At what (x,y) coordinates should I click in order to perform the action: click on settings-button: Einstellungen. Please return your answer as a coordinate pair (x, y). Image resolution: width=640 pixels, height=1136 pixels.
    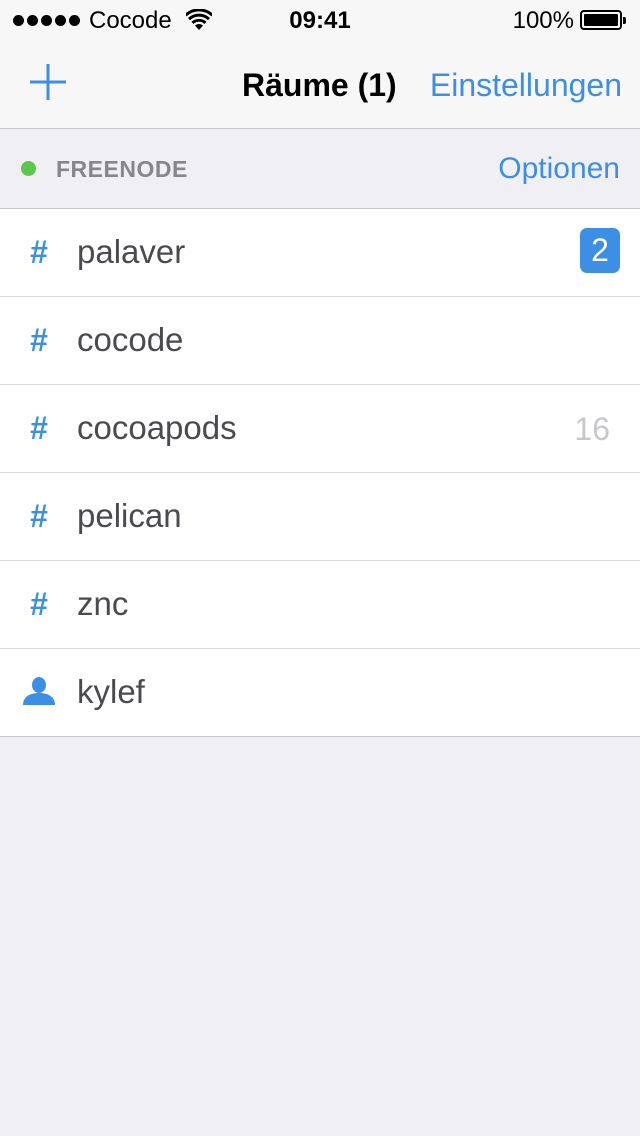
    Looking at the image, I should click on (526, 85).